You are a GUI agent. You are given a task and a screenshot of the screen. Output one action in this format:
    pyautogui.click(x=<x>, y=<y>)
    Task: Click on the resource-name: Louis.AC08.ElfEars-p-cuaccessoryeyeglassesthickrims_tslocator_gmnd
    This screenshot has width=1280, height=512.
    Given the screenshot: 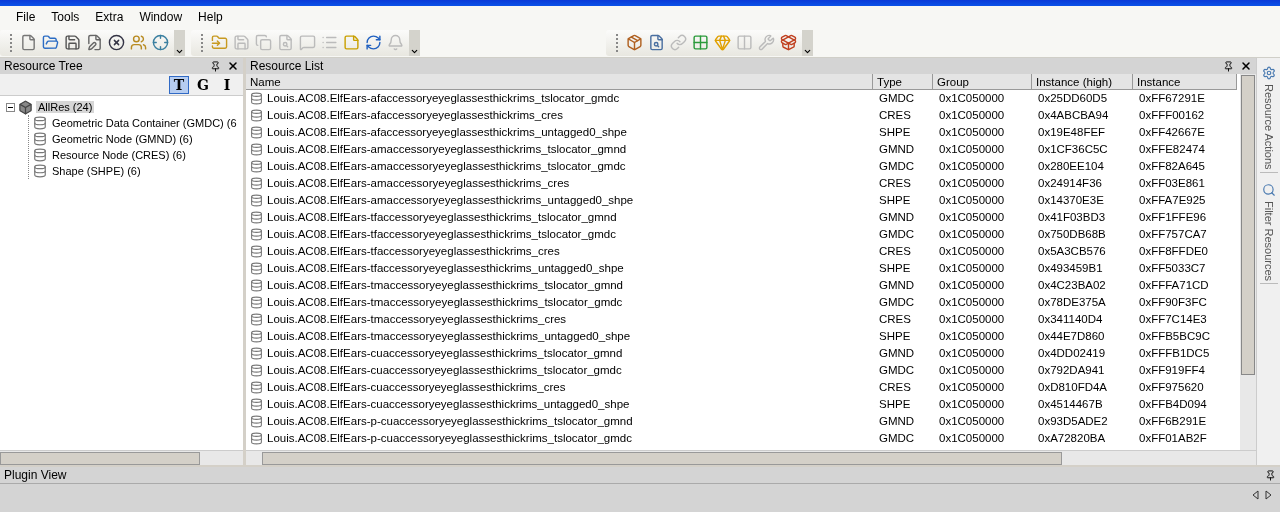 What is the action you would take?
    pyautogui.click(x=450, y=421)
    